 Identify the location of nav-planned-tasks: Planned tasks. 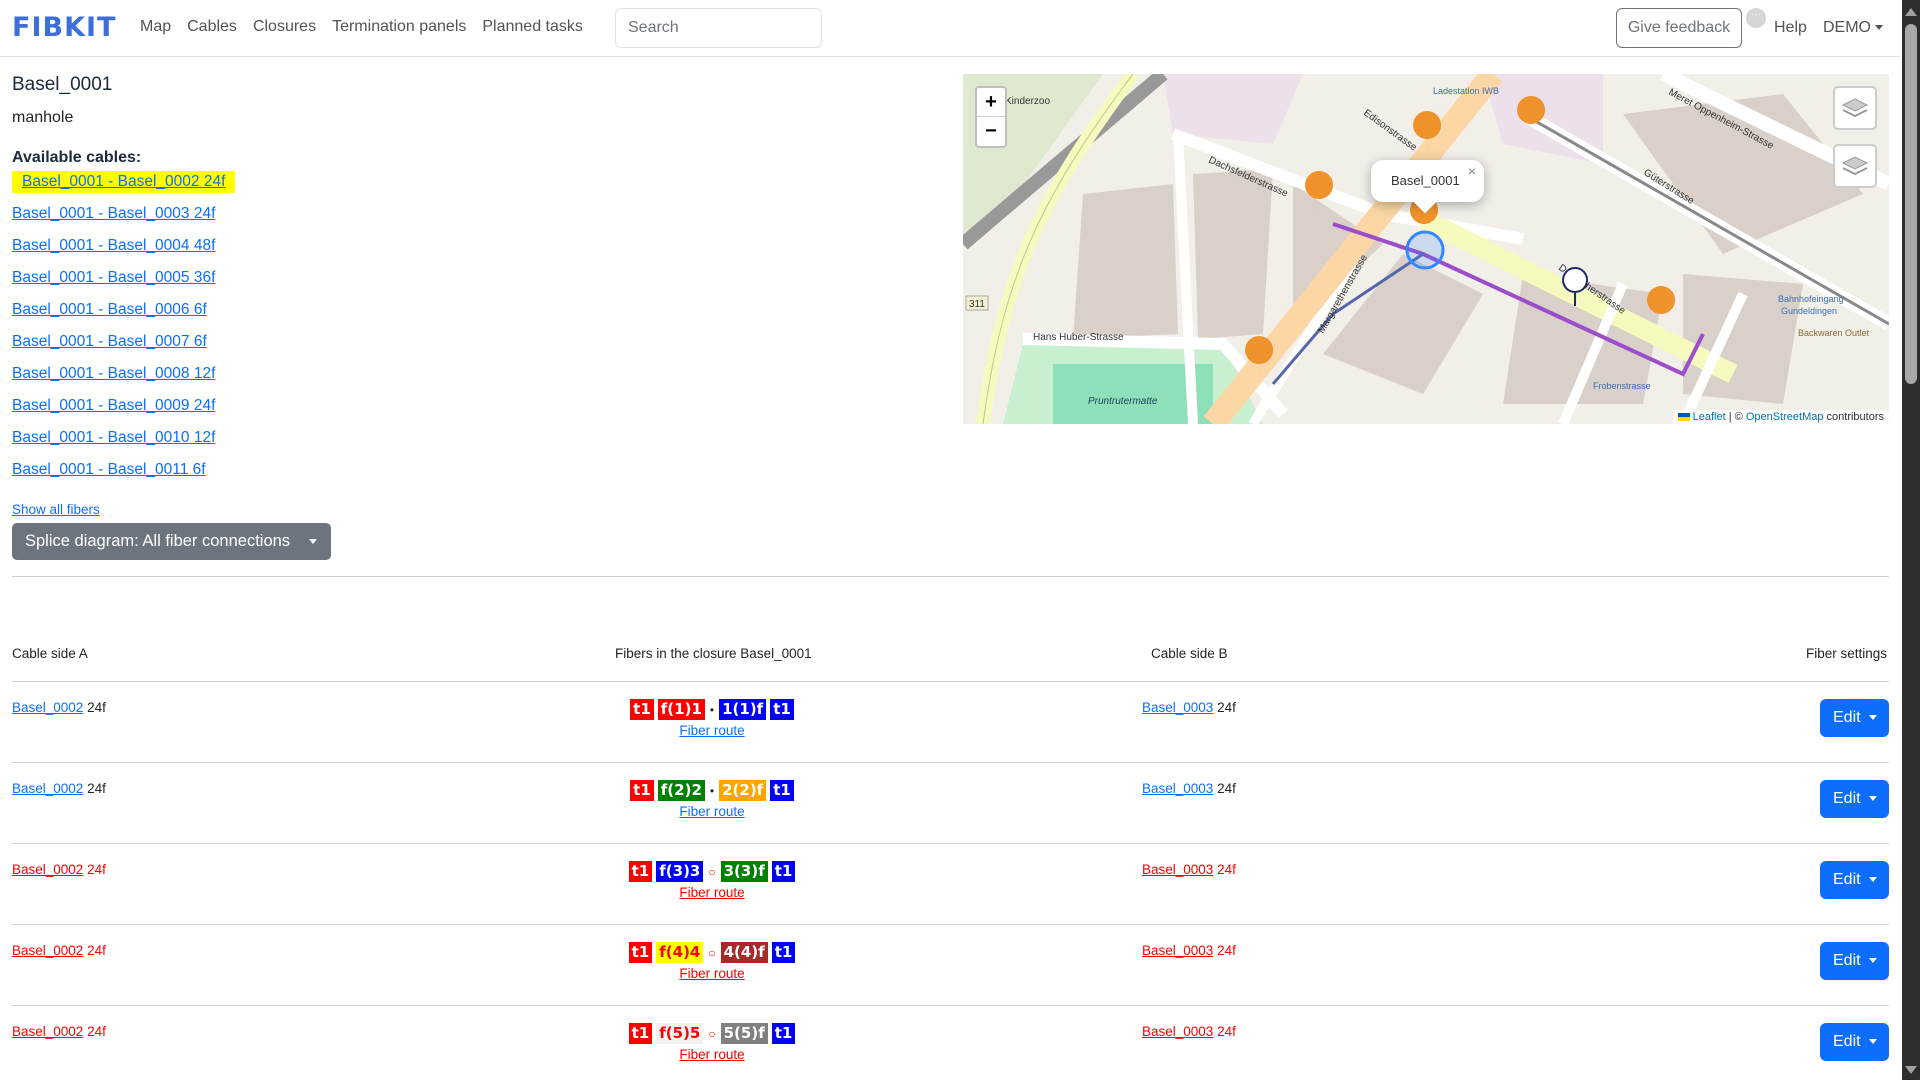
(532, 27).